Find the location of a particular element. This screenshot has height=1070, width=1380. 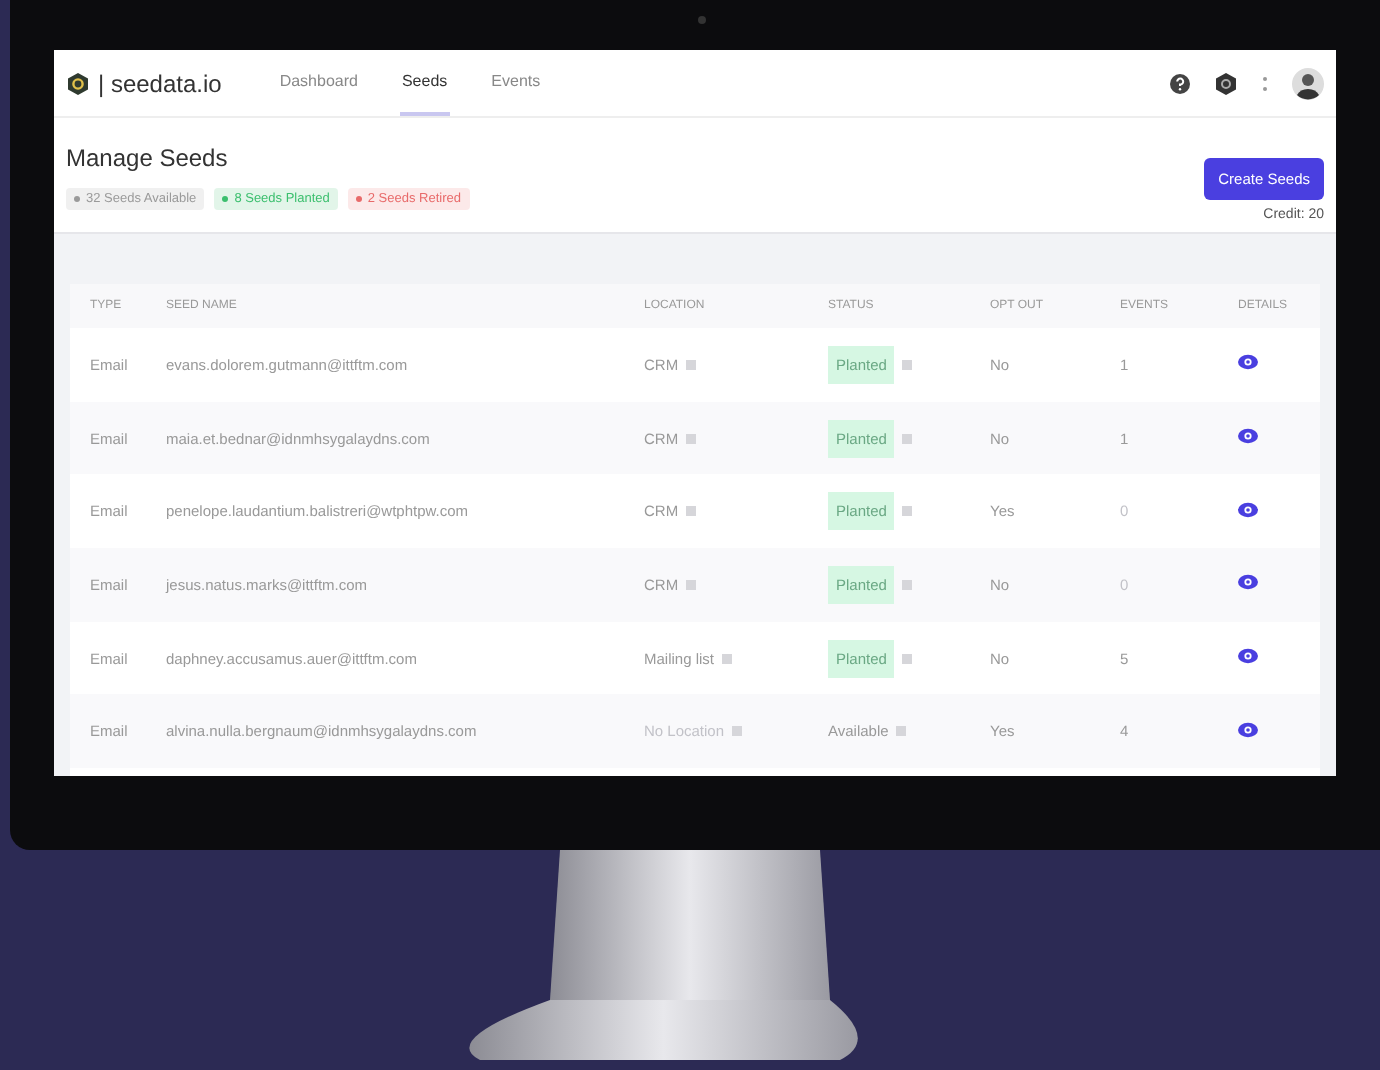

camera-dot is located at coordinates (702, 20).